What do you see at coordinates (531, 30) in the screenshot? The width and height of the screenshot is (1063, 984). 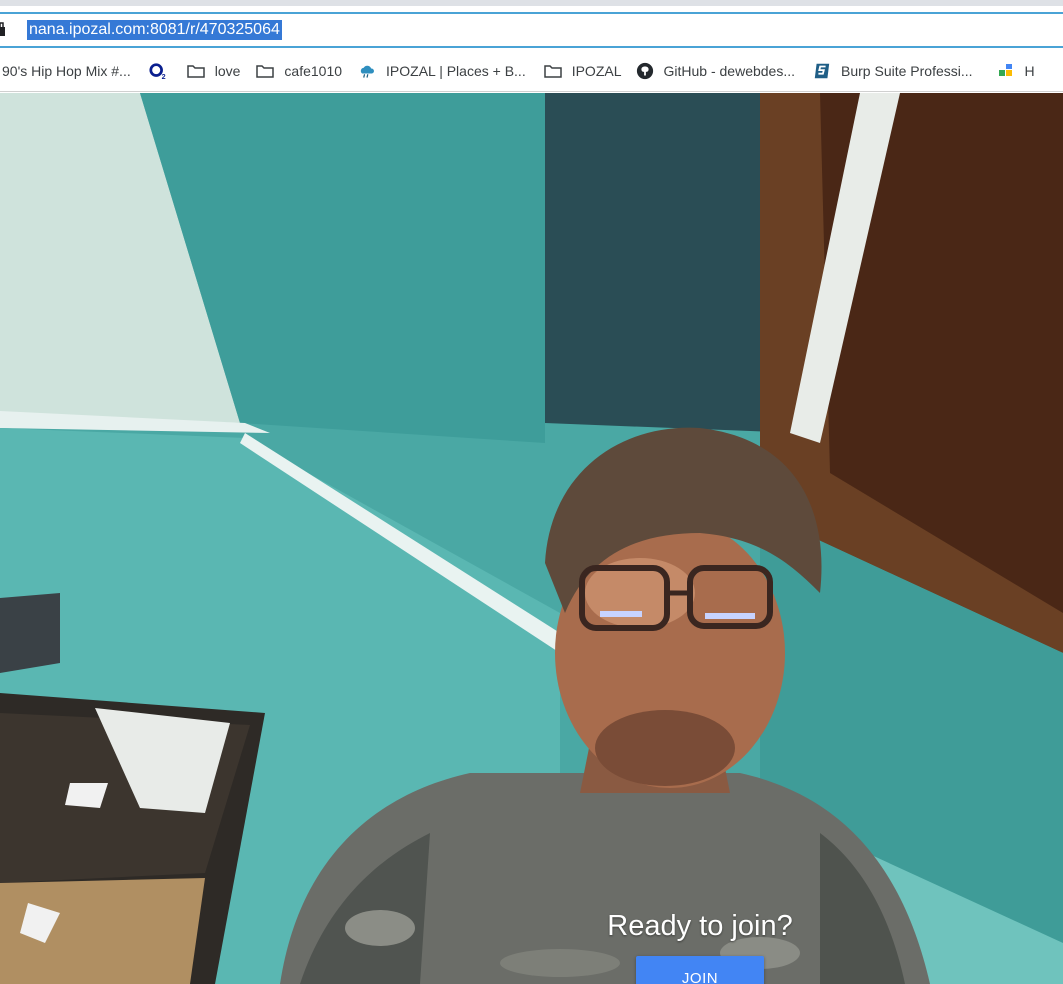 I see `address-bar: nana.ipozal.com:8081/r/470325064` at bounding box center [531, 30].